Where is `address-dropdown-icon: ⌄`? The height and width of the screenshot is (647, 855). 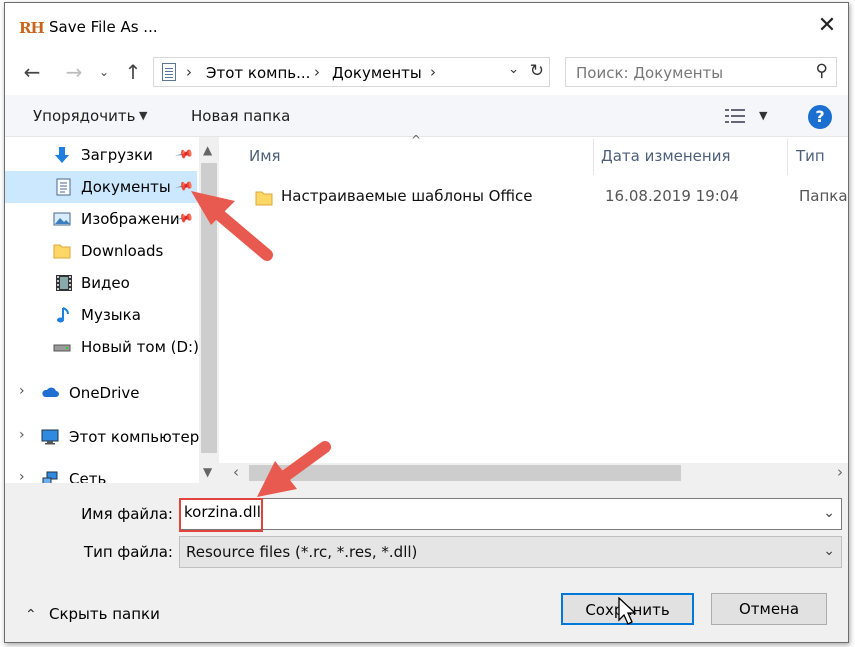
address-dropdown-icon: ⌄ is located at coordinates (513, 69).